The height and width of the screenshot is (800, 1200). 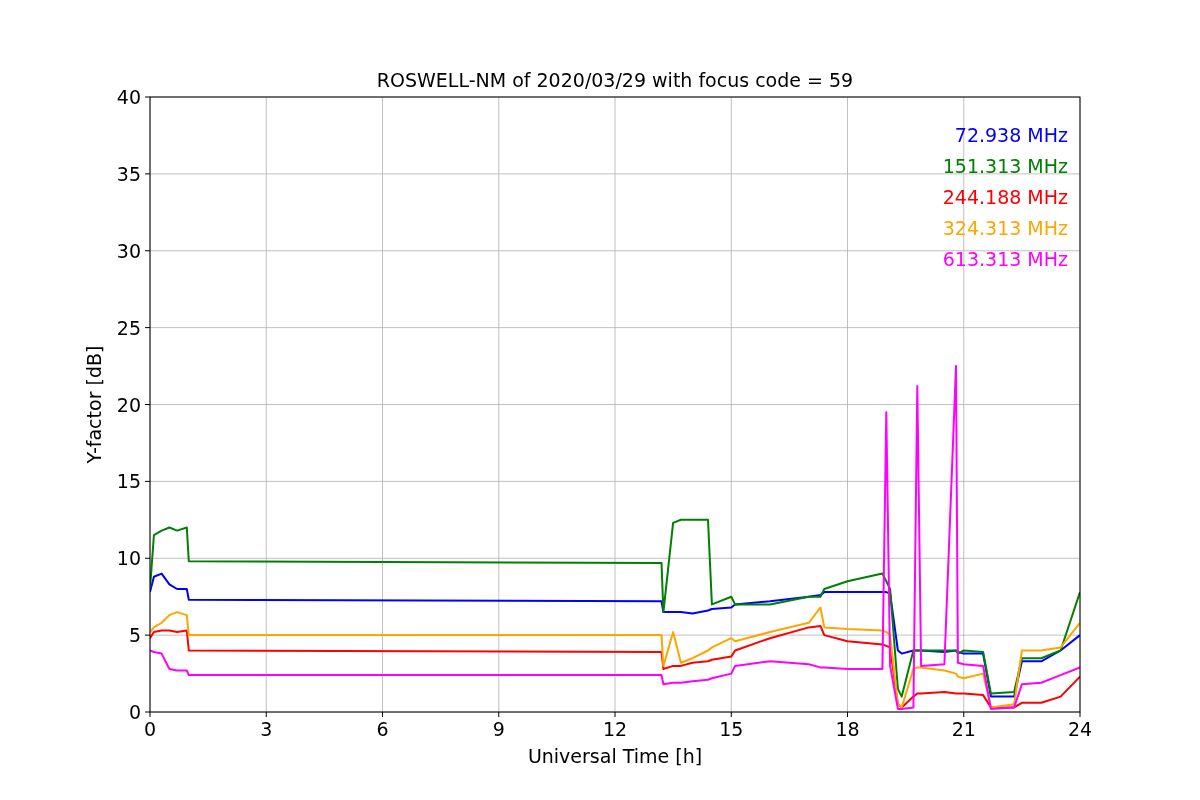 I want to click on y-tick-label: 0, so click(x=134, y=712).